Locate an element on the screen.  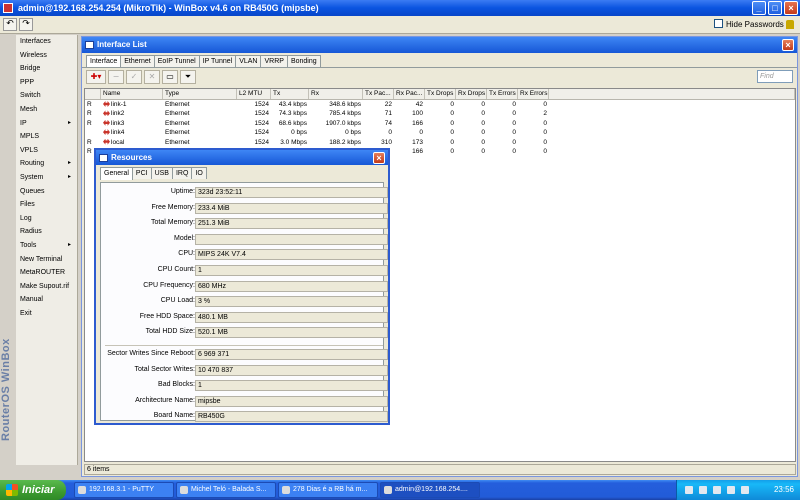
cell-value: R is located at coordinates (89, 142).